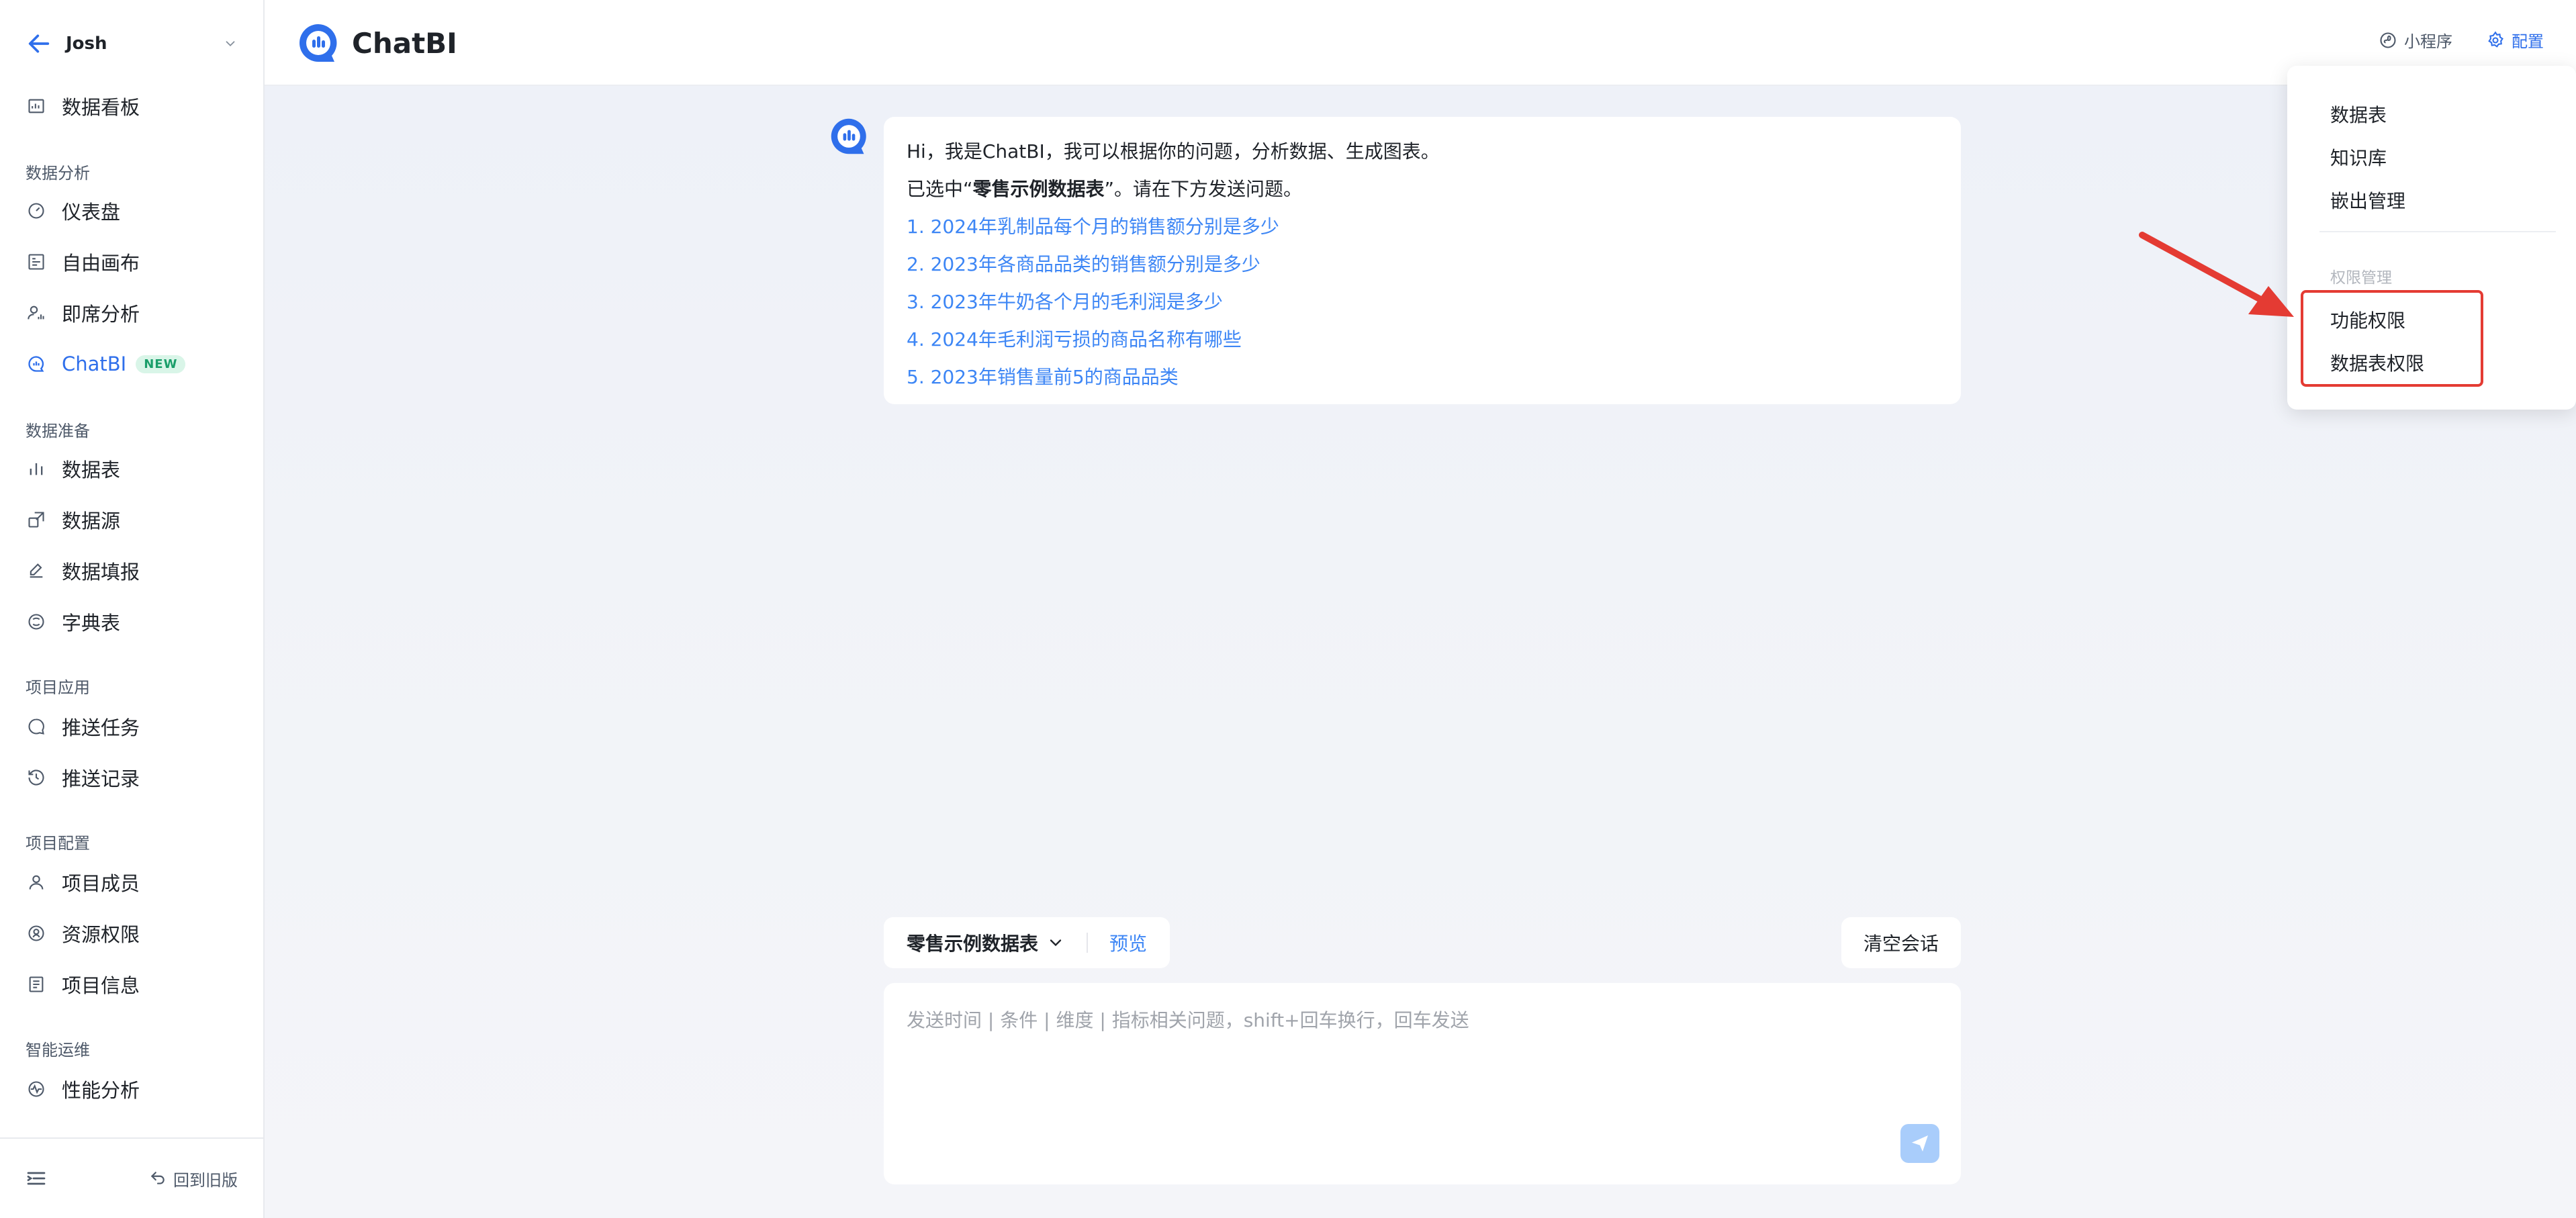 The width and height of the screenshot is (2576, 1218). I want to click on sidebar-item-resource-permission: 资源权限, so click(131, 933).